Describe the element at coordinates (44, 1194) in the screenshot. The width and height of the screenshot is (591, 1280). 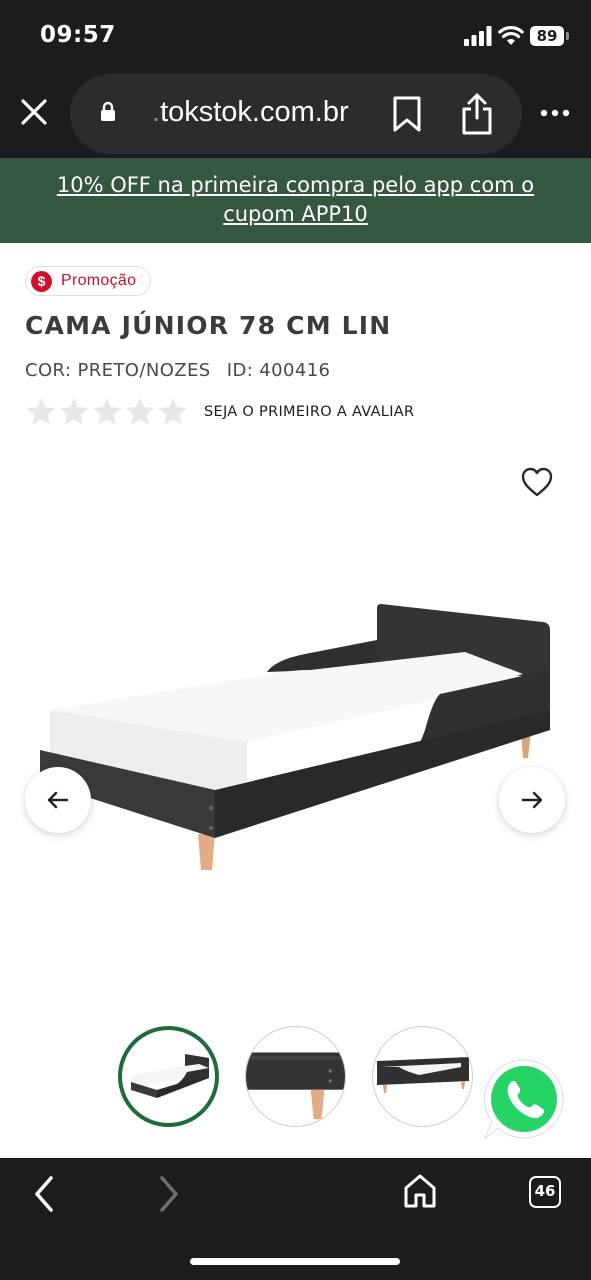
I see `back-chevron-icon` at that location.